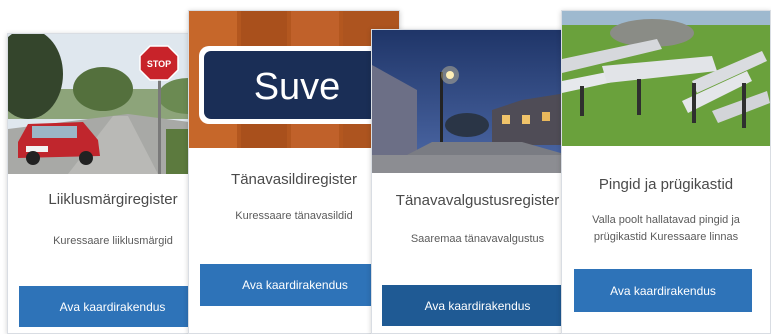  Describe the element at coordinates (159, 64) in the screenshot. I see `stop-sign-text: STOP` at that location.